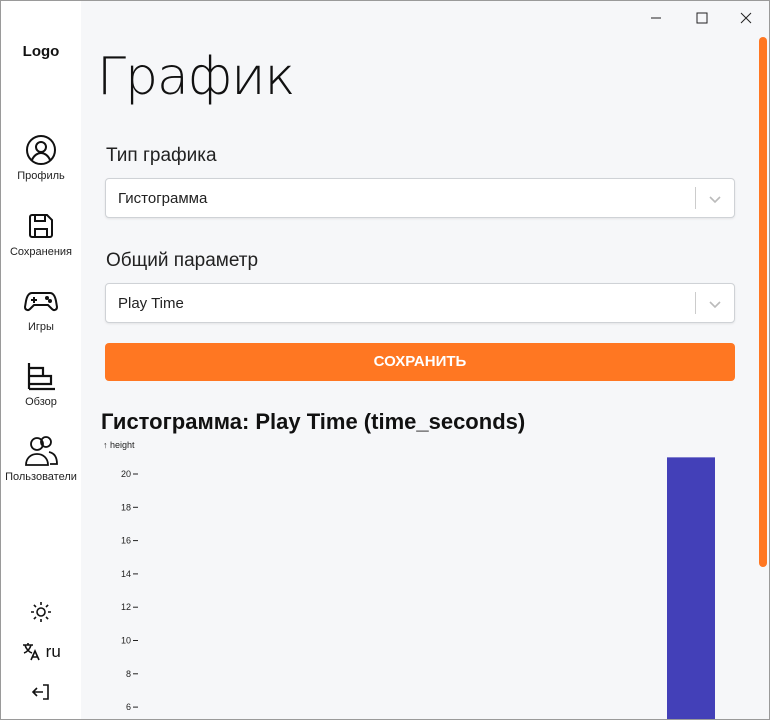 Image resolution: width=770 pixels, height=720 pixels. What do you see at coordinates (126, 474) in the screenshot?
I see `y-tick-label: 20` at bounding box center [126, 474].